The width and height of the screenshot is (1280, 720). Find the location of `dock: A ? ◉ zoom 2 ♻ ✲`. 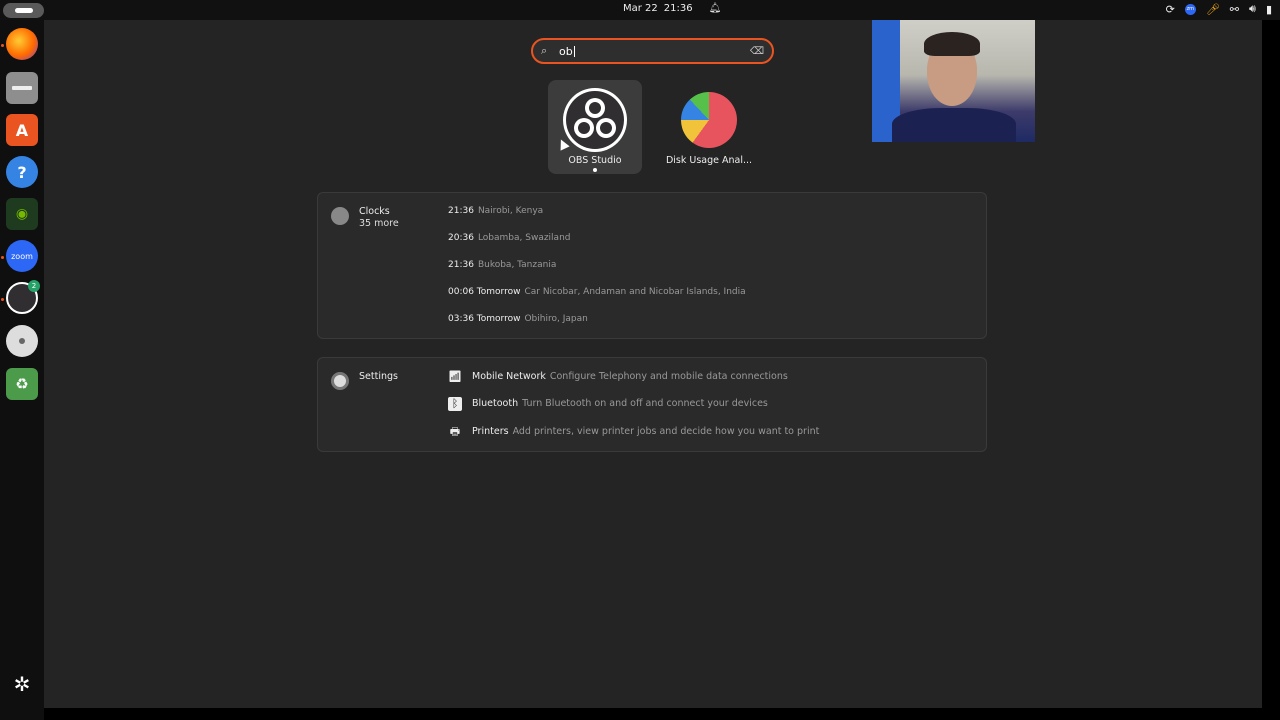

dock: A ? ◉ zoom 2 ♻ ✲ is located at coordinates (22, 370).